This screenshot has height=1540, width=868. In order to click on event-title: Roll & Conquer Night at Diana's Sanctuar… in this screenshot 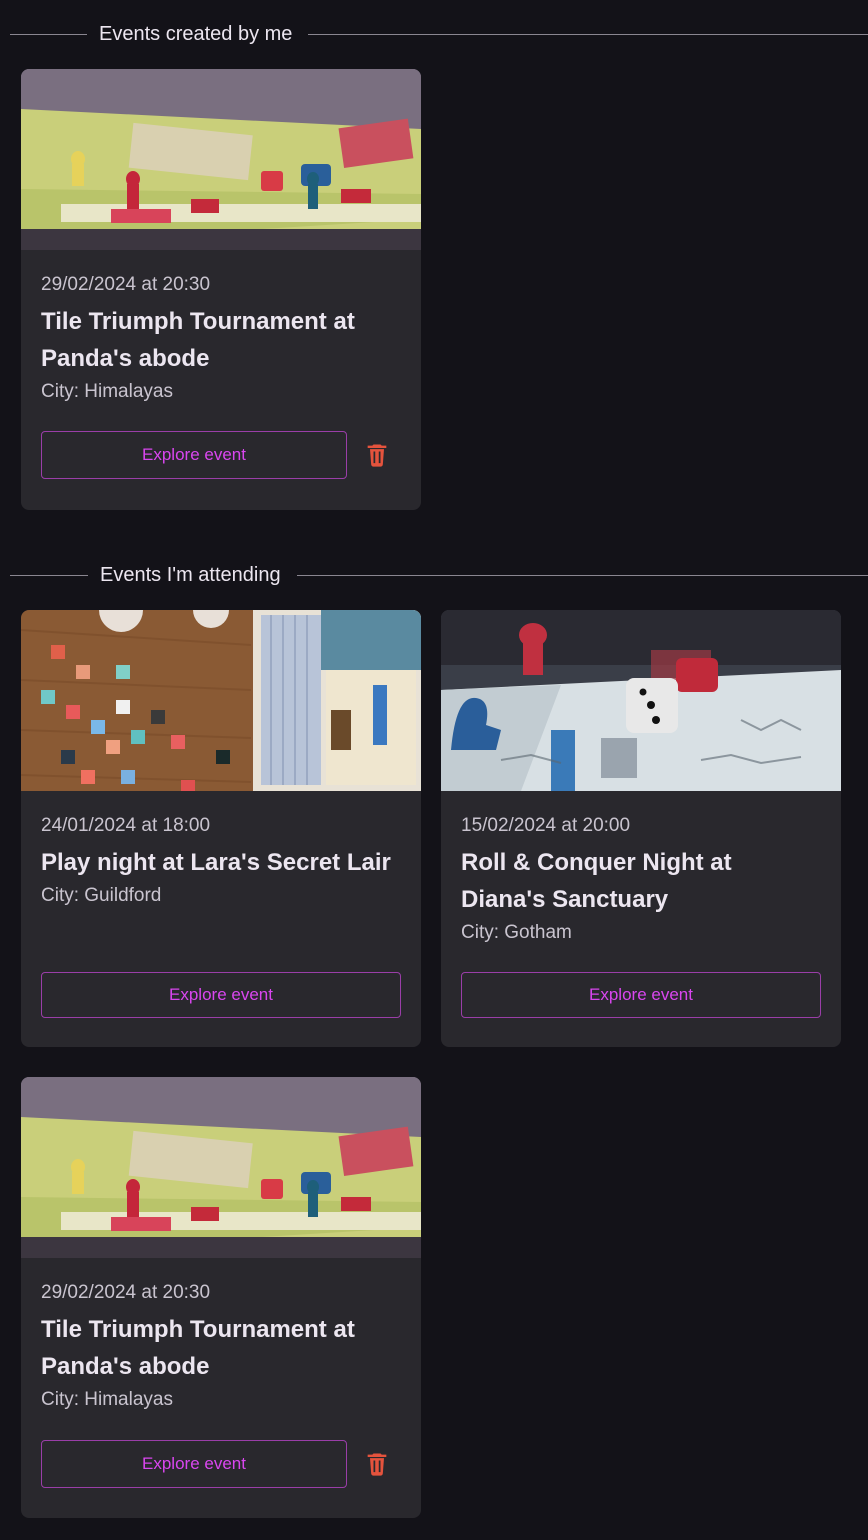, I will do `click(596, 881)`.